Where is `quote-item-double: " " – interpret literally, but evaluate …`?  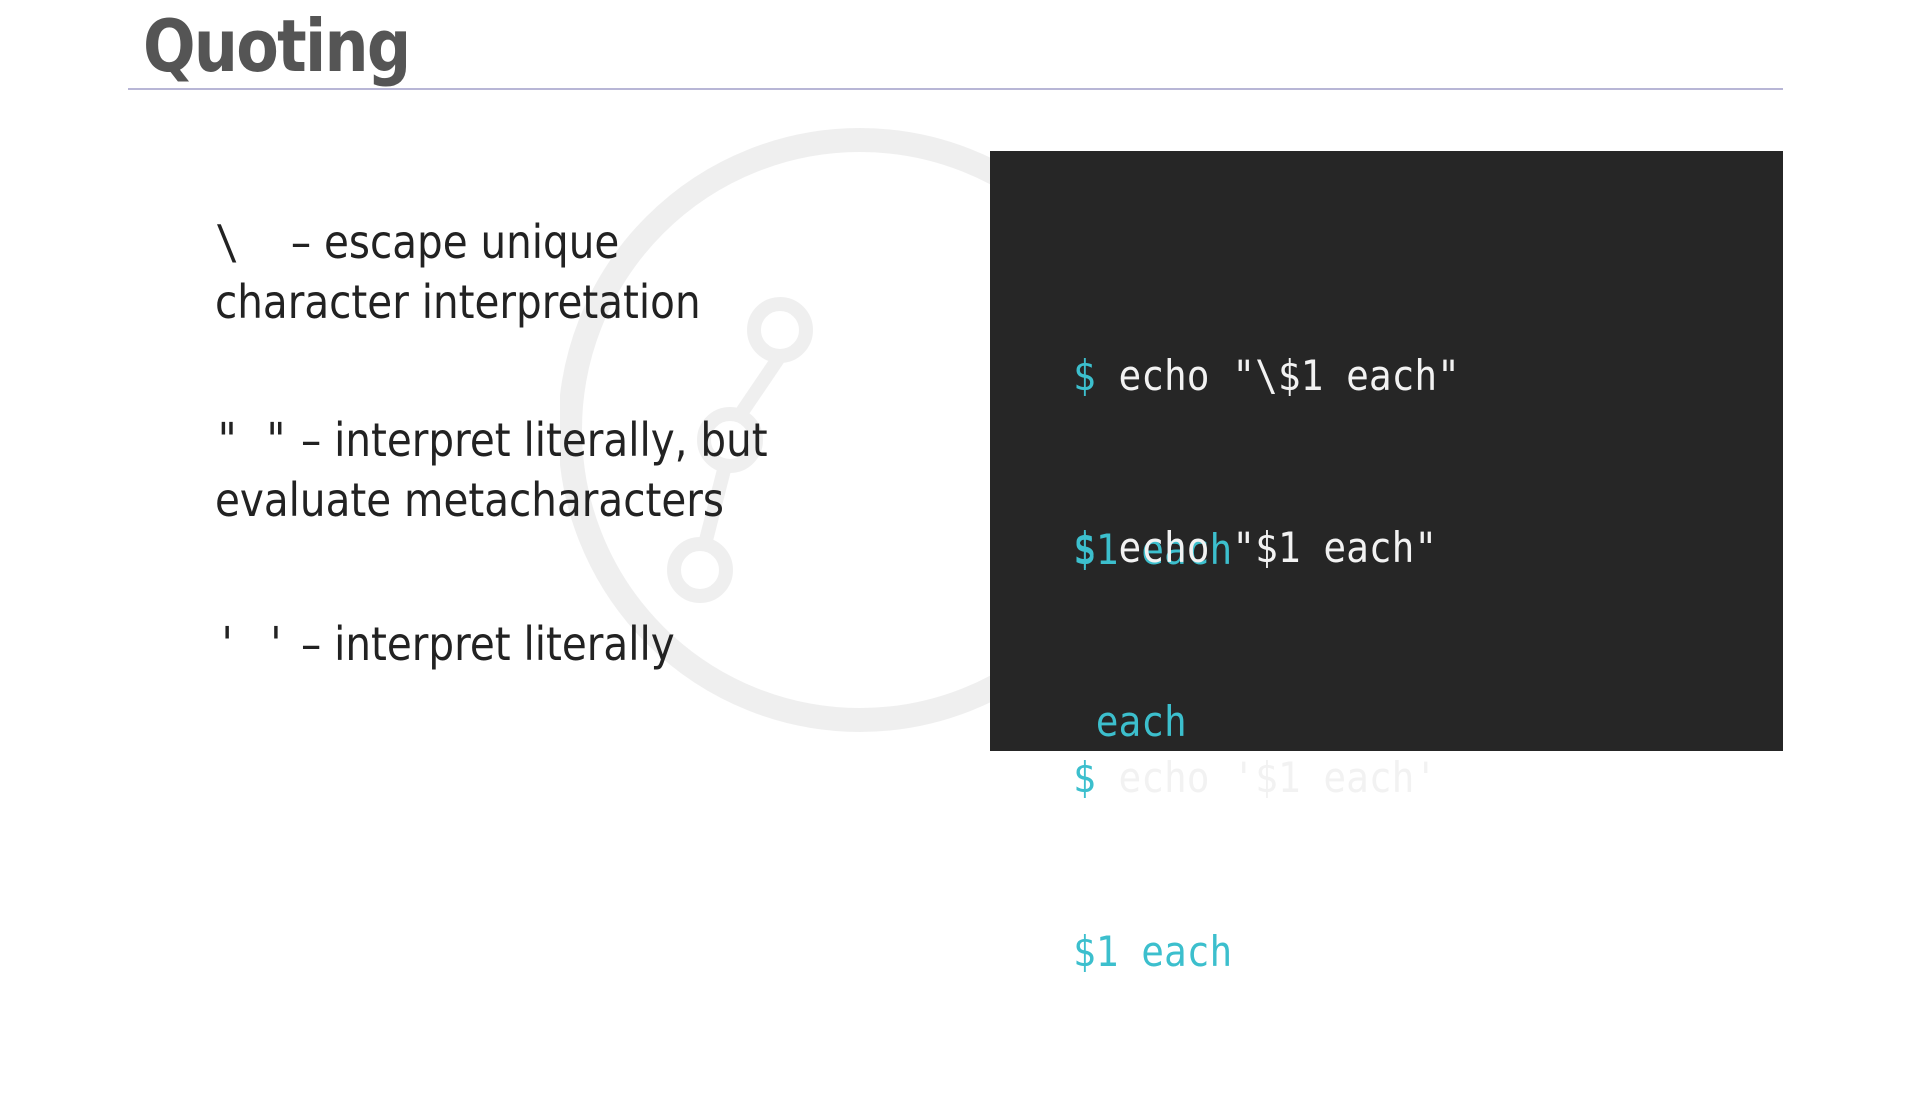 quote-item-double: " " – interpret literally, but evaluate … is located at coordinates (491, 470).